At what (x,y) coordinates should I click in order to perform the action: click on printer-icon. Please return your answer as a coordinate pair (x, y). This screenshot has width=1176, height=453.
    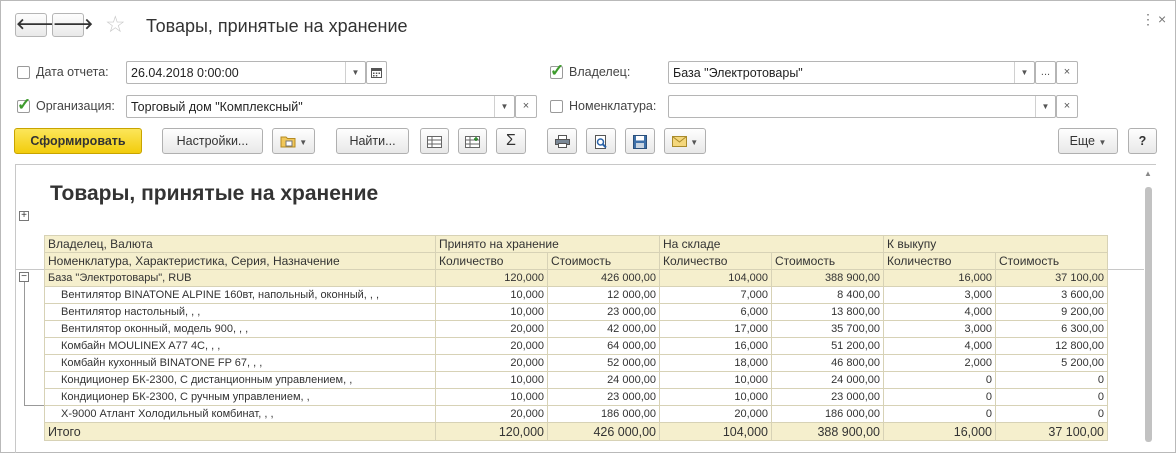
    Looking at the image, I should click on (562, 142).